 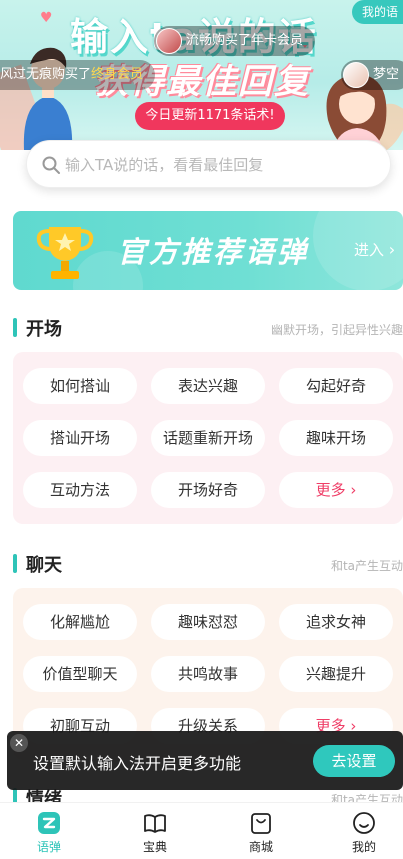 What do you see at coordinates (137, 763) in the screenshot?
I see `toast-message: 设置默认输入法开启更多功能` at bounding box center [137, 763].